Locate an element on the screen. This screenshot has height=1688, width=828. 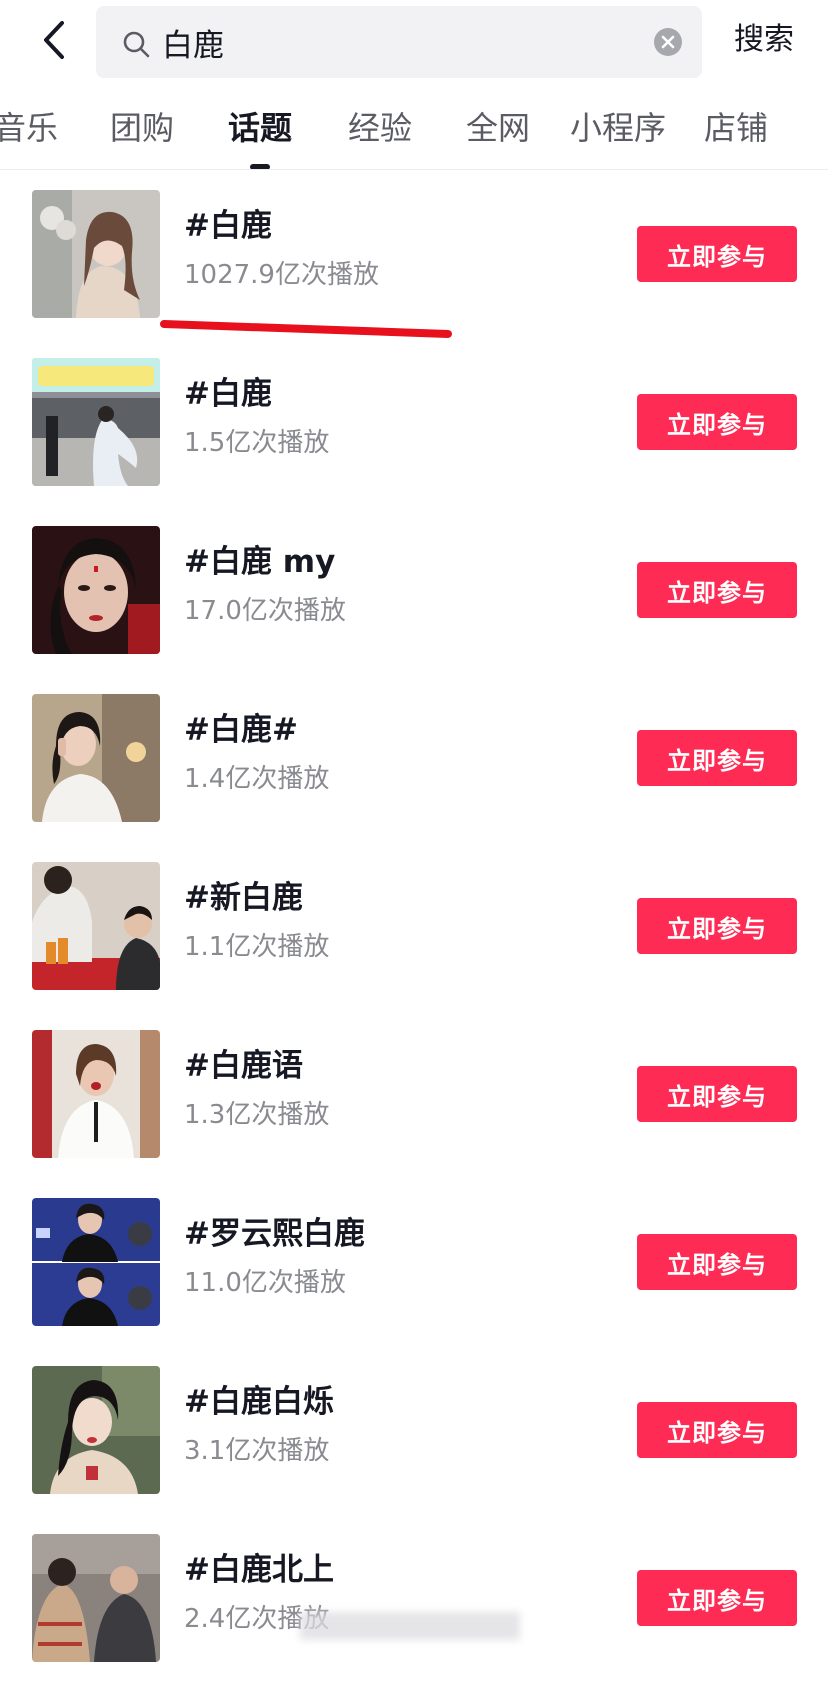
close-icon is located at coordinates (668, 42).